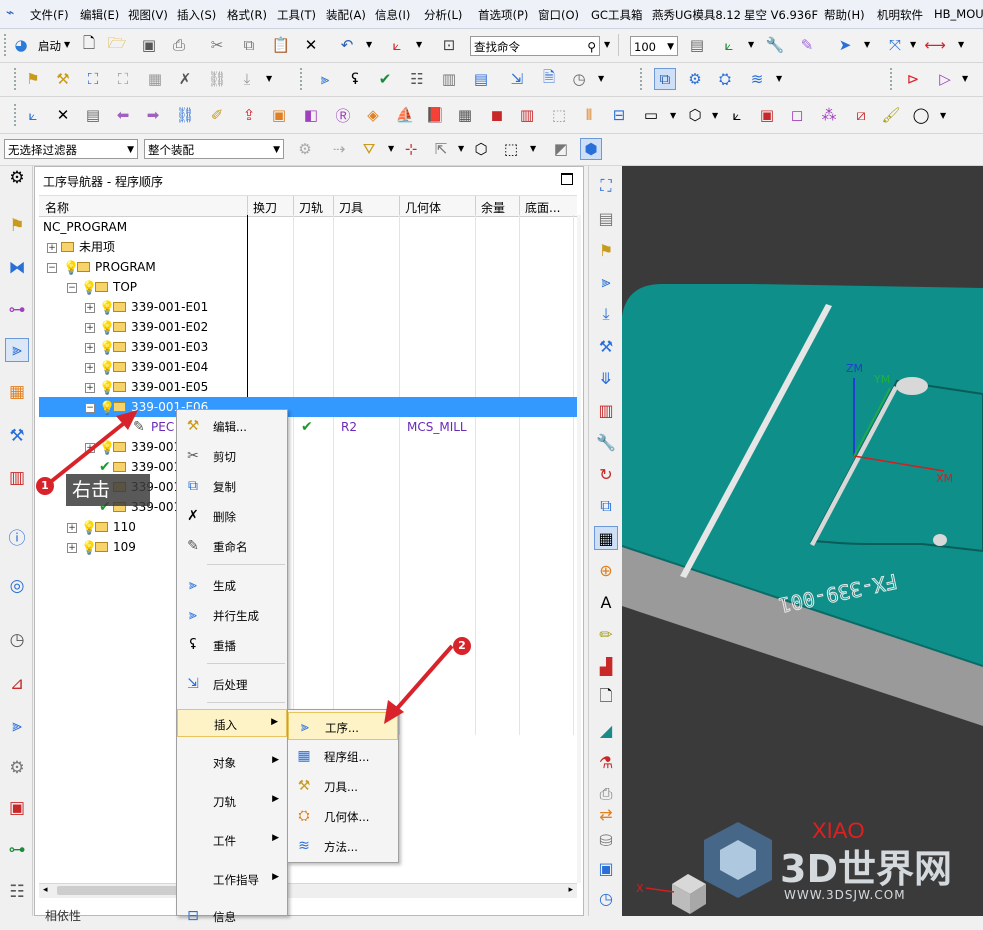  Describe the element at coordinates (757, 79) in the screenshot. I see `method-view-icon: ≋` at that location.